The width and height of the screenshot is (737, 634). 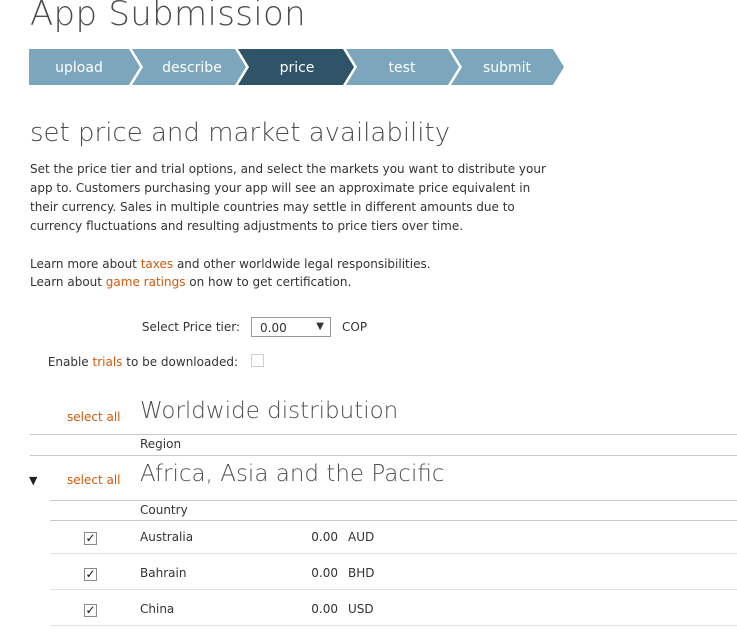 I want to click on step-test: test, so click(x=402, y=67).